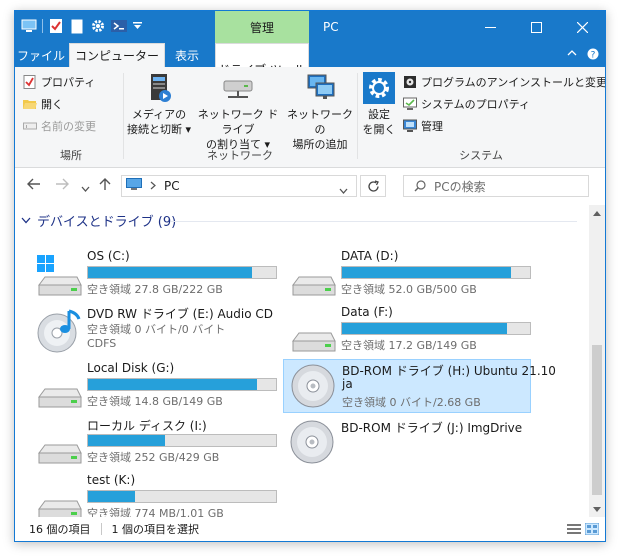 Image resolution: width=618 pixels, height=556 pixels. I want to click on maximize-button, so click(536, 27).